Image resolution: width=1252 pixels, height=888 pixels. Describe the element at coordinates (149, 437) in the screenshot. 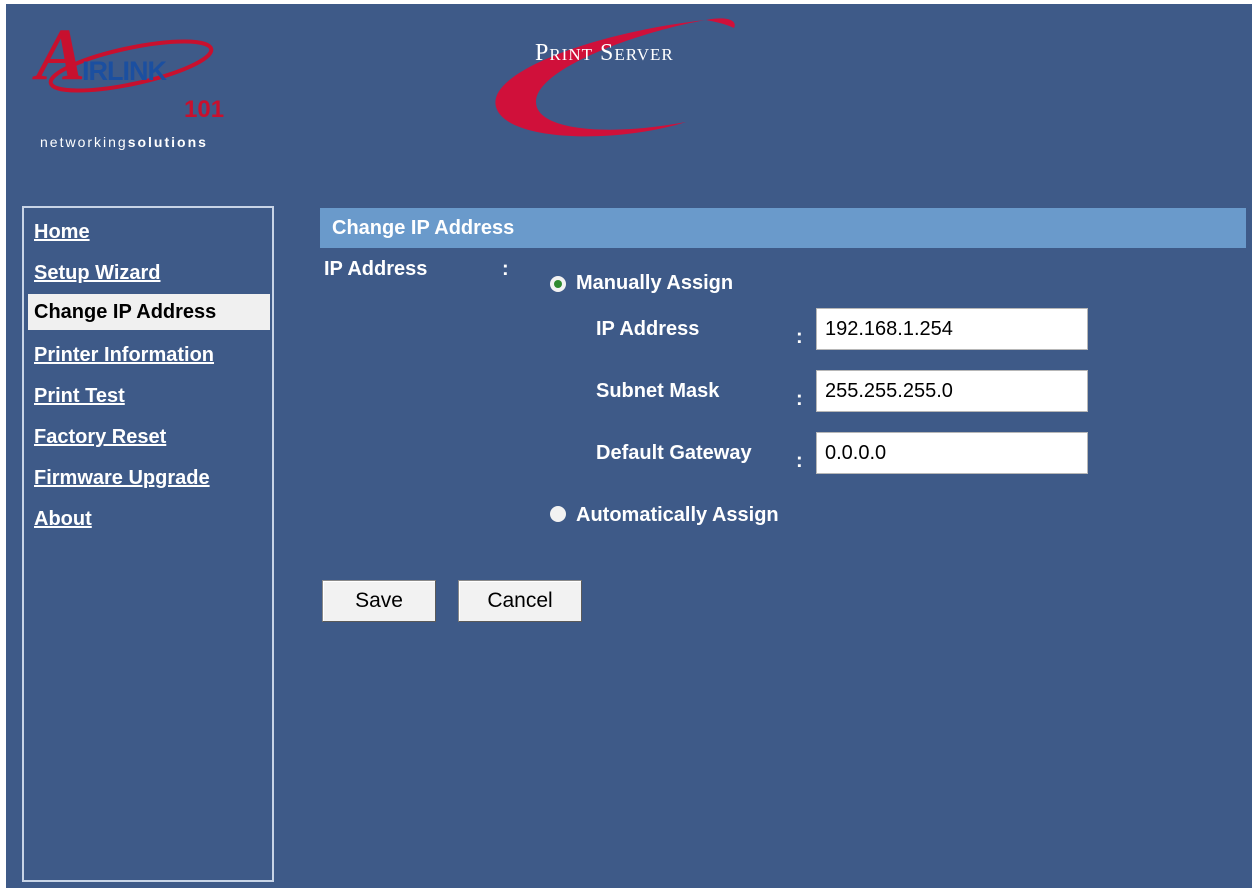

I see `sidebar-item-factory-reset: Factory Reset` at that location.